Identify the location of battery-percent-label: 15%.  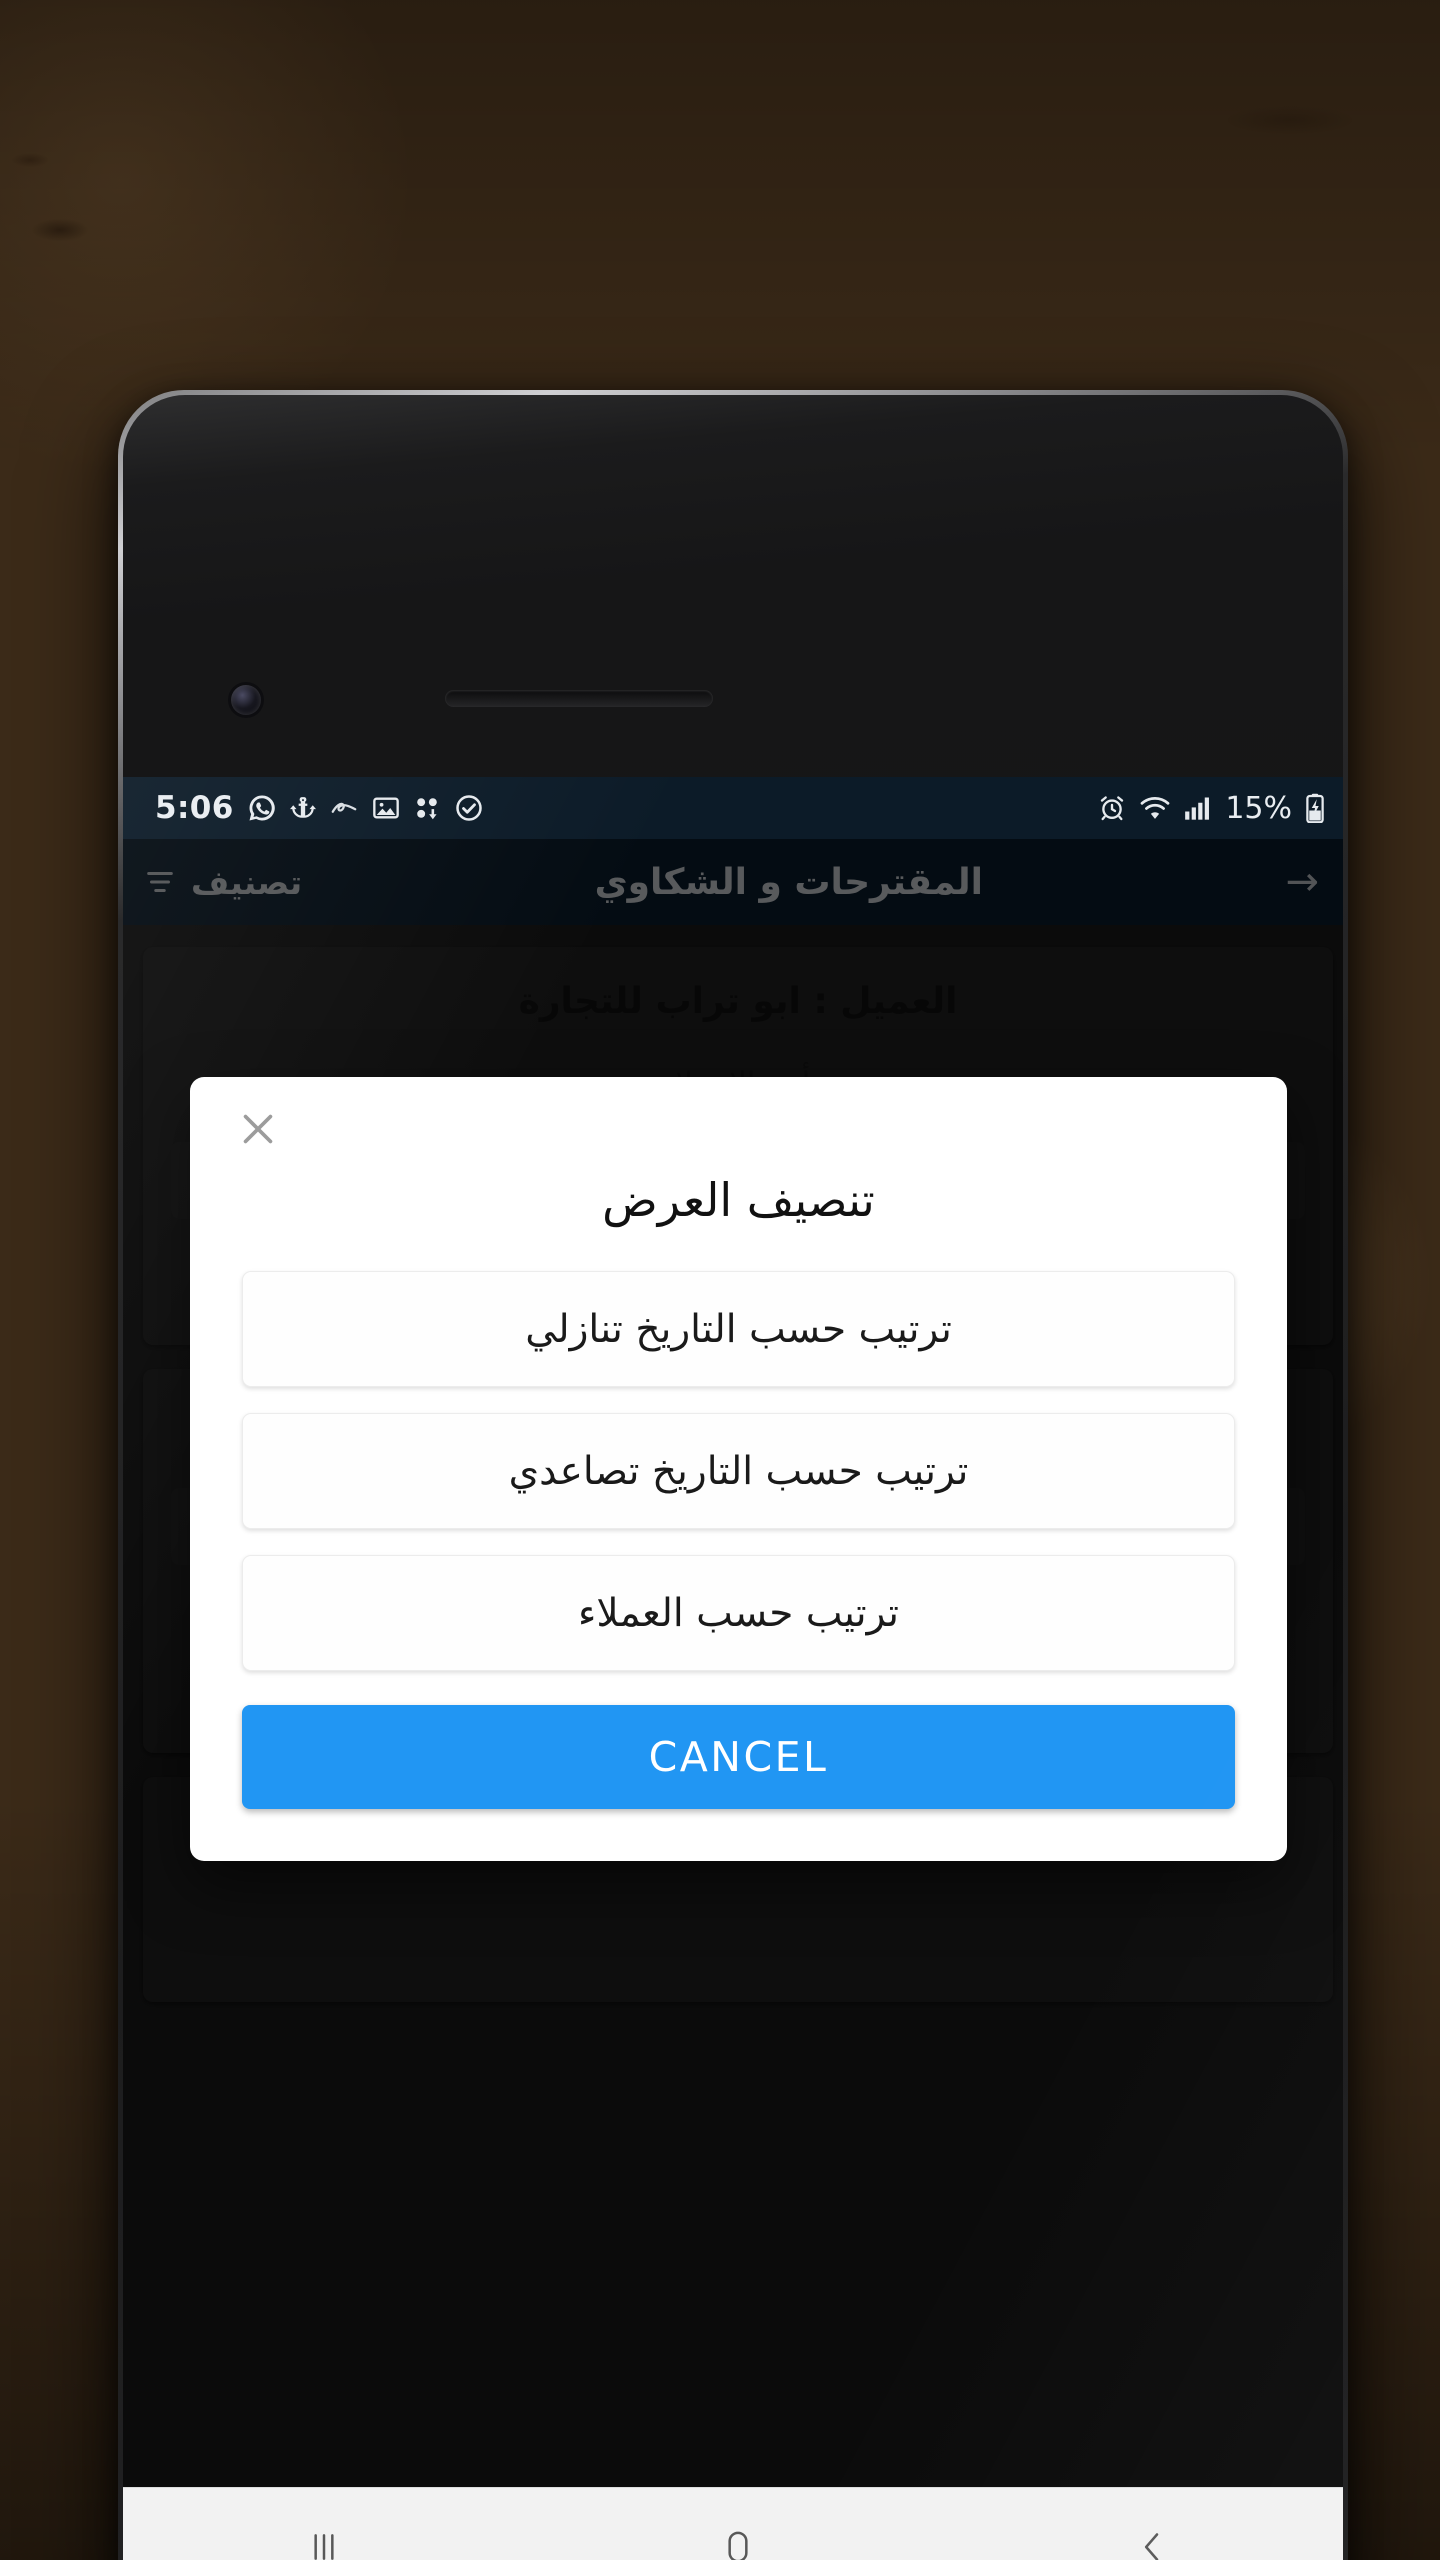
(1258, 808).